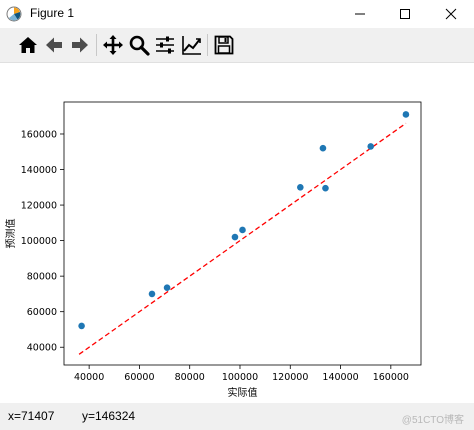 Image resolution: width=474 pixels, height=430 pixels. Describe the element at coordinates (240, 377) in the screenshot. I see `x-tick-label: 100000` at that location.